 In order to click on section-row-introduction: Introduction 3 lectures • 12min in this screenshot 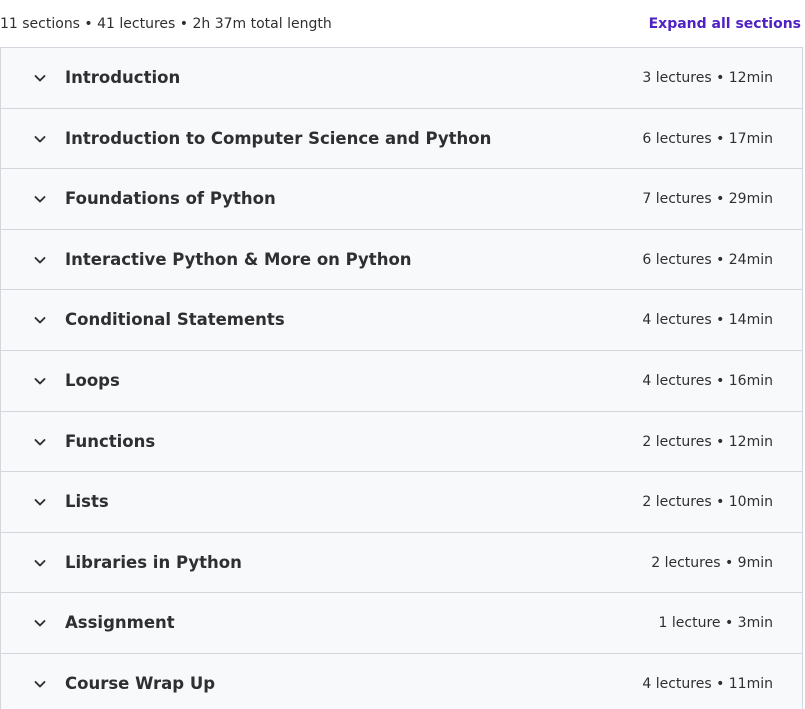, I will do `click(401, 78)`.